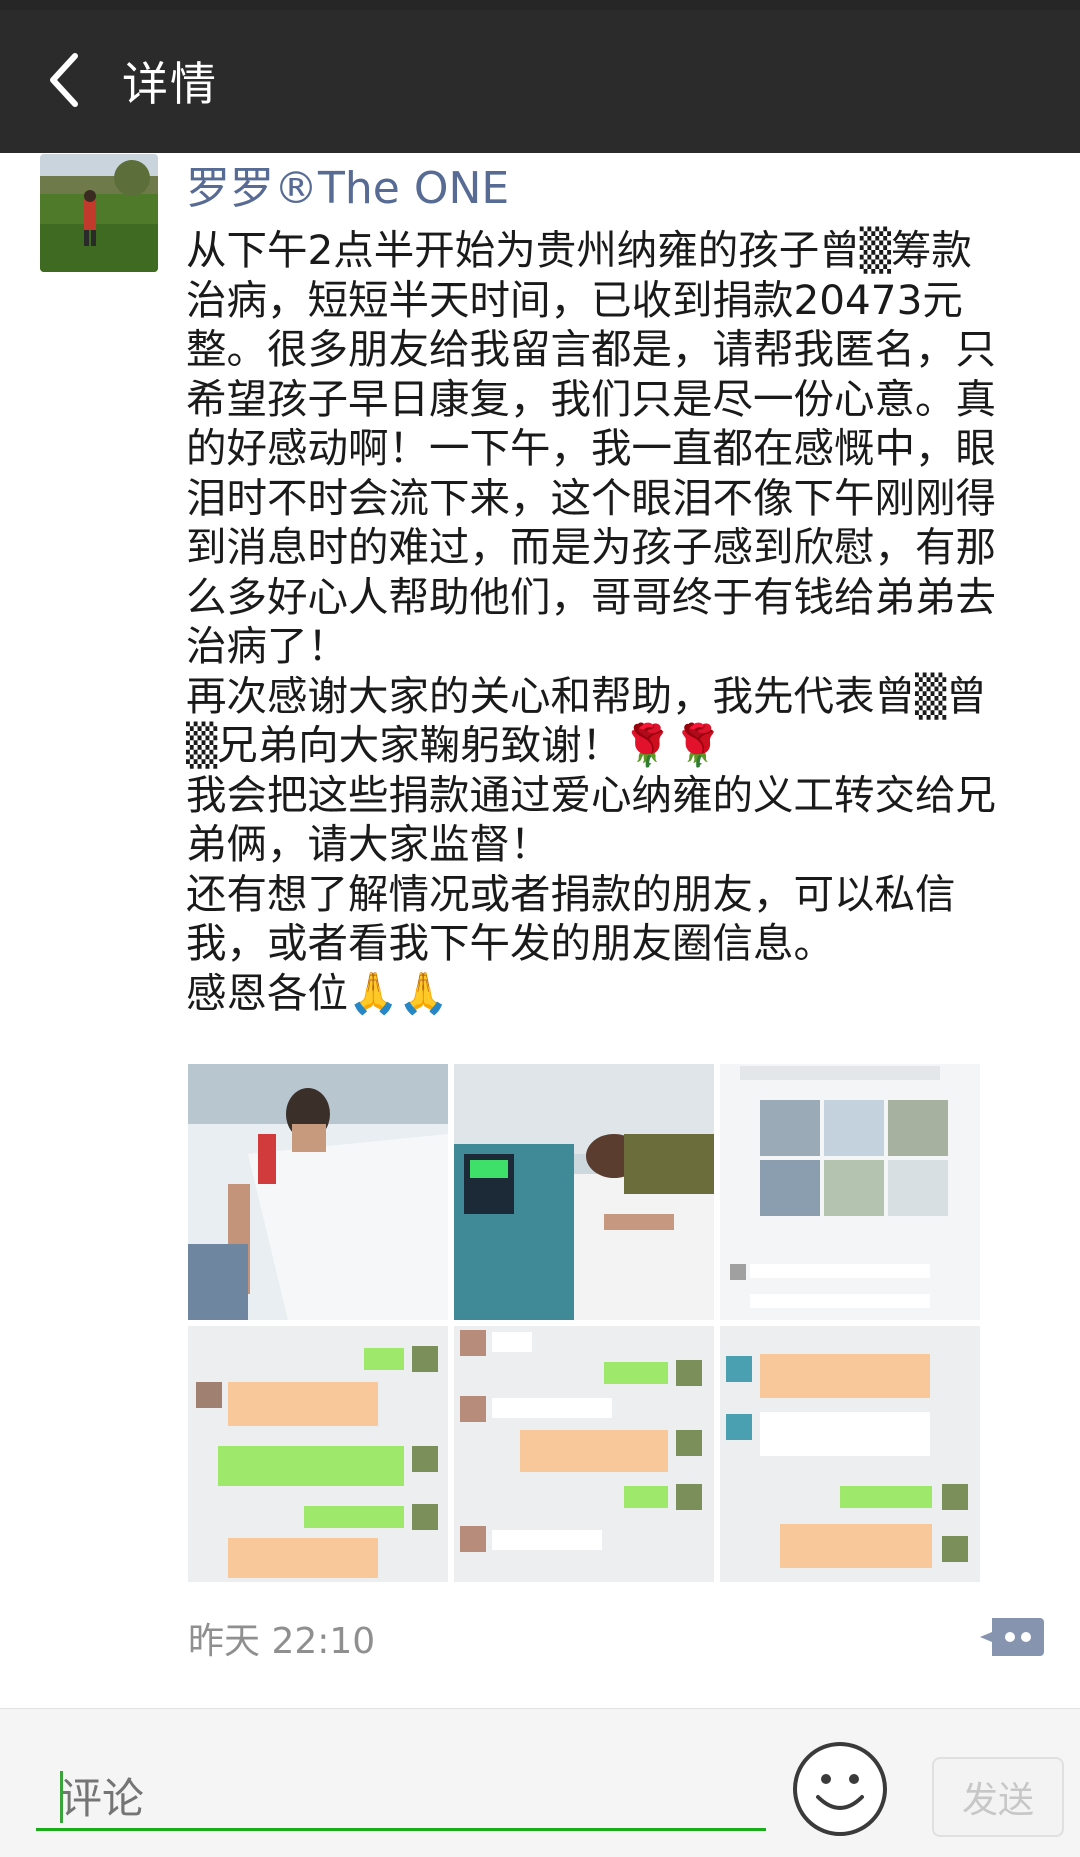 The height and width of the screenshot is (1857, 1080). Describe the element at coordinates (586, 695) in the screenshot. I see `post-line: 再次感谢大家的关心和帮助，我先代表曾▒曾` at that location.